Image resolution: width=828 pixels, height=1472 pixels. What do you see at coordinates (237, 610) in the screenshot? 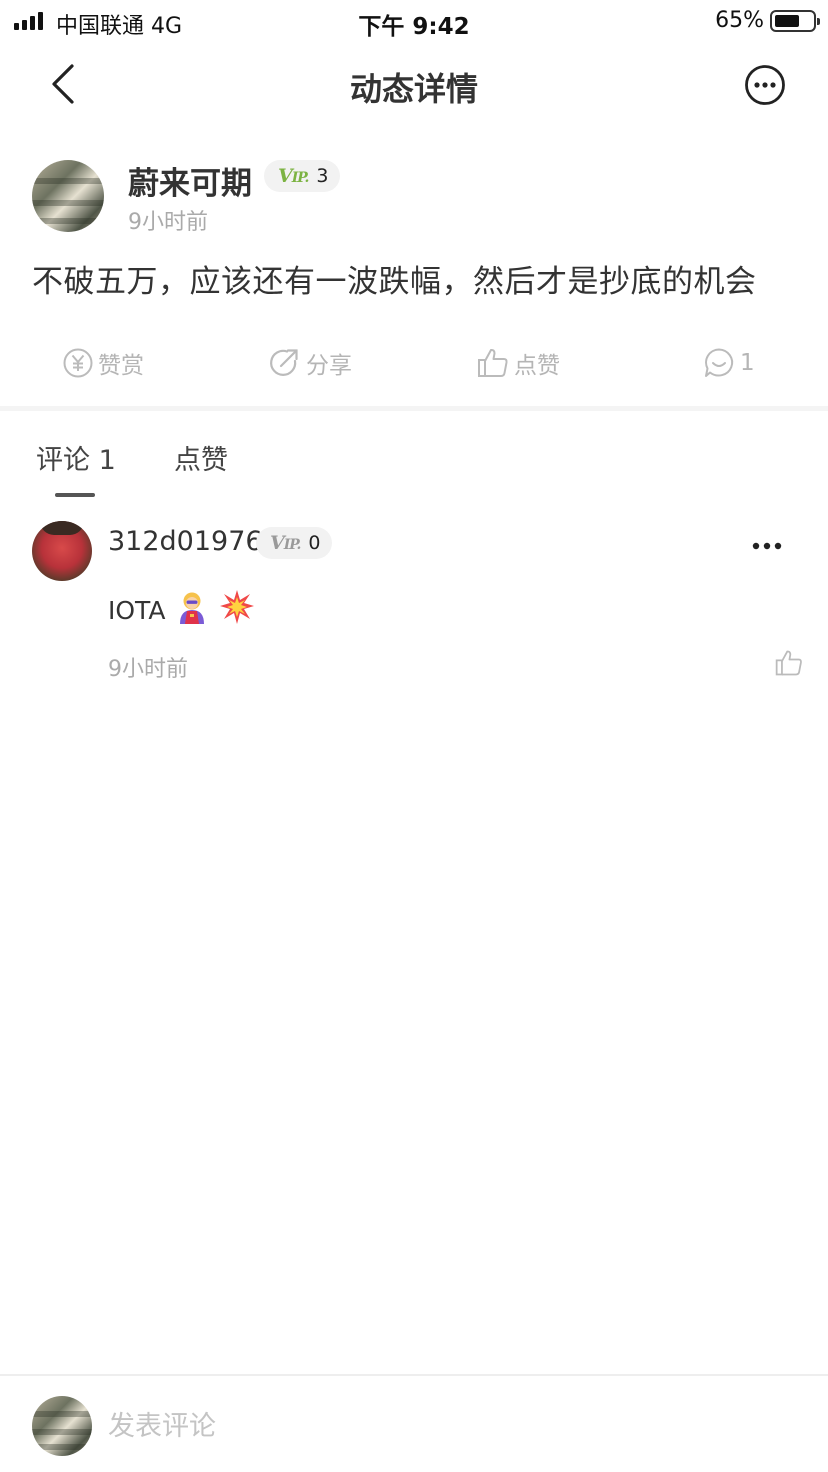
I see `collision-emoji` at bounding box center [237, 610].